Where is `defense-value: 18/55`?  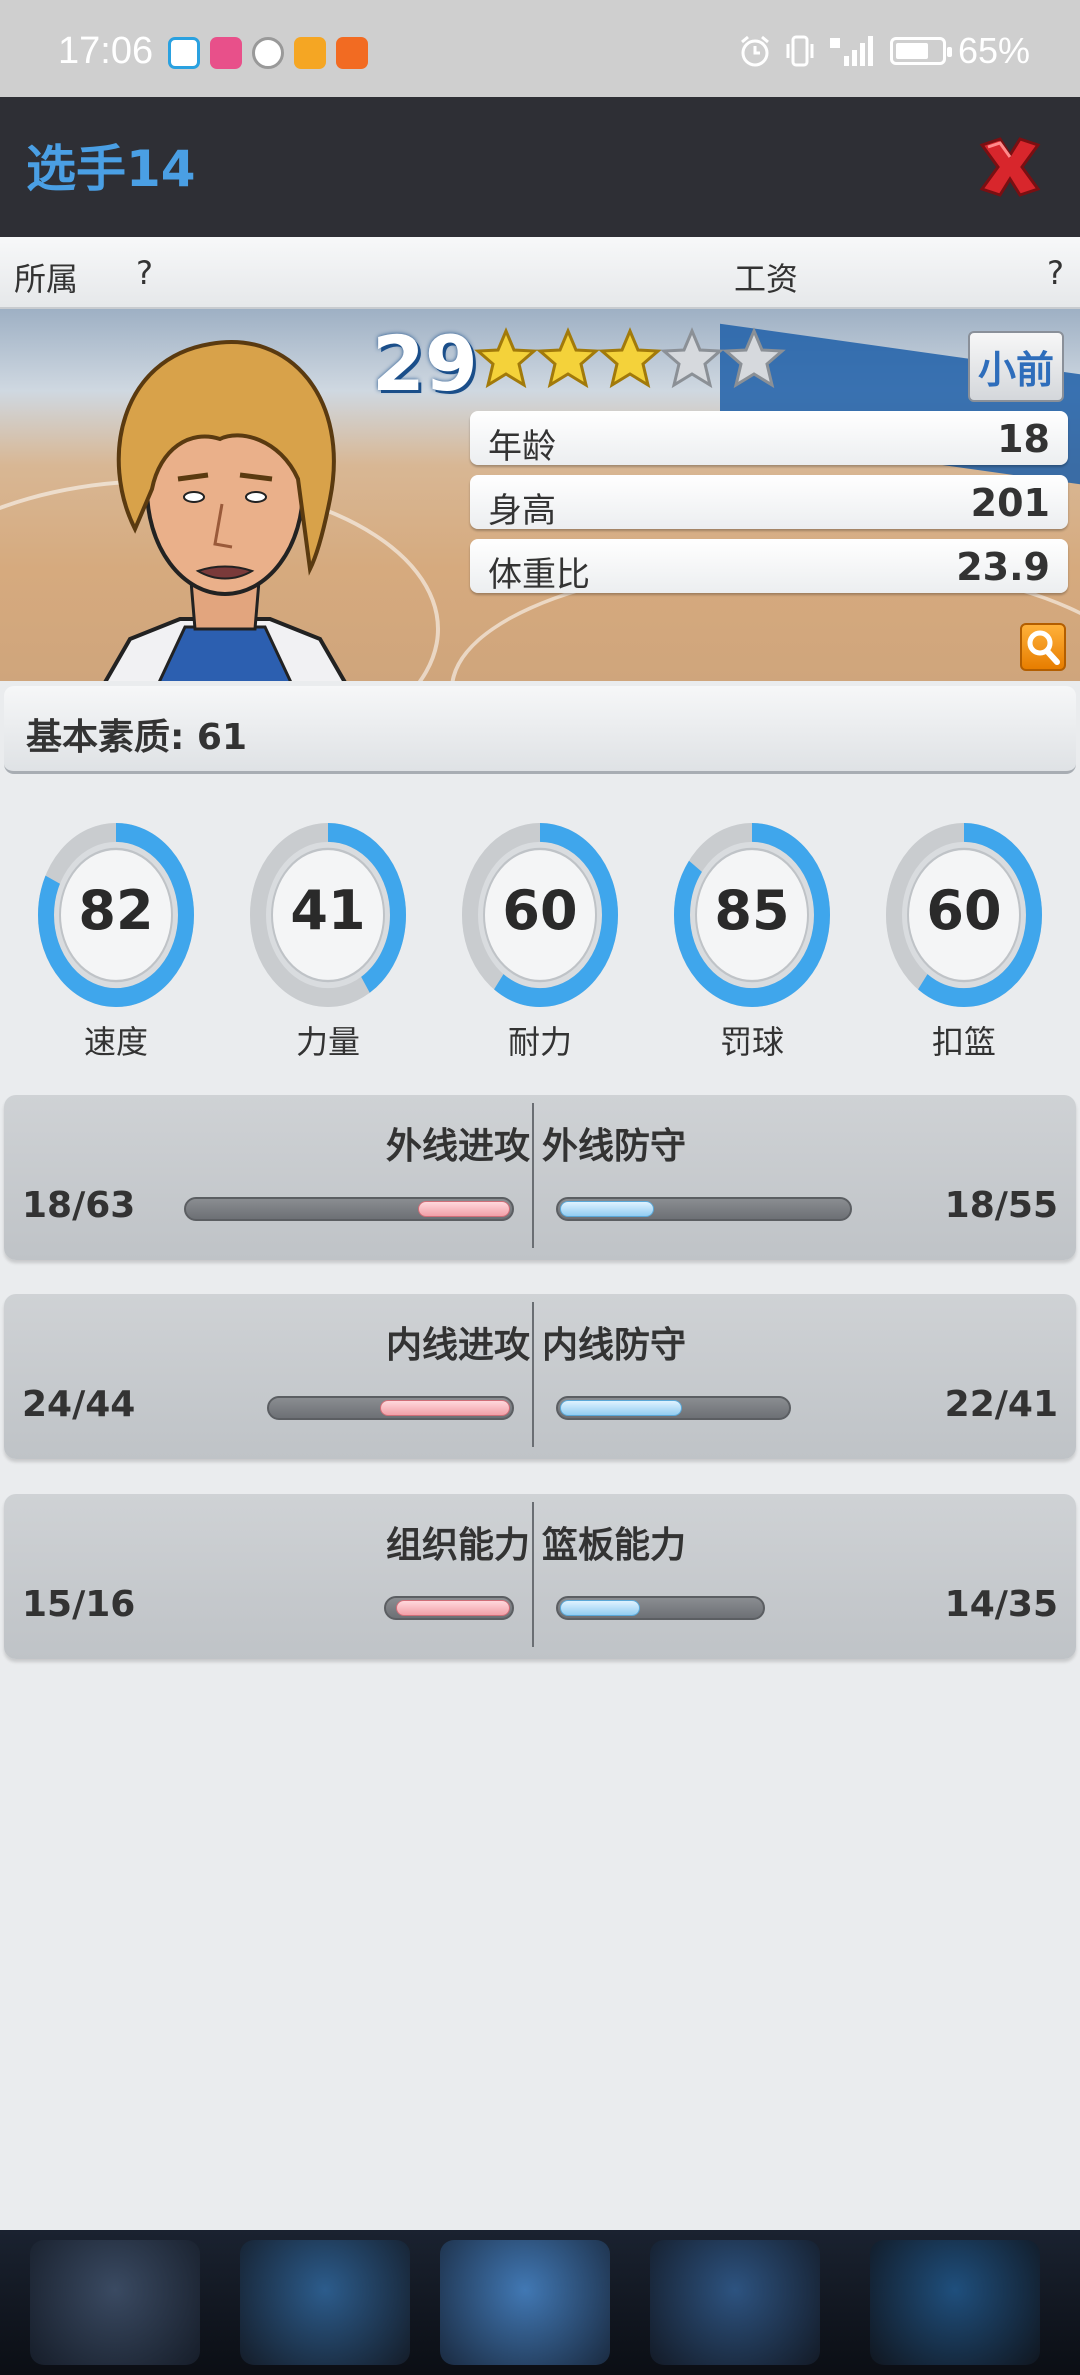 defense-value: 18/55 is located at coordinates (1001, 1205).